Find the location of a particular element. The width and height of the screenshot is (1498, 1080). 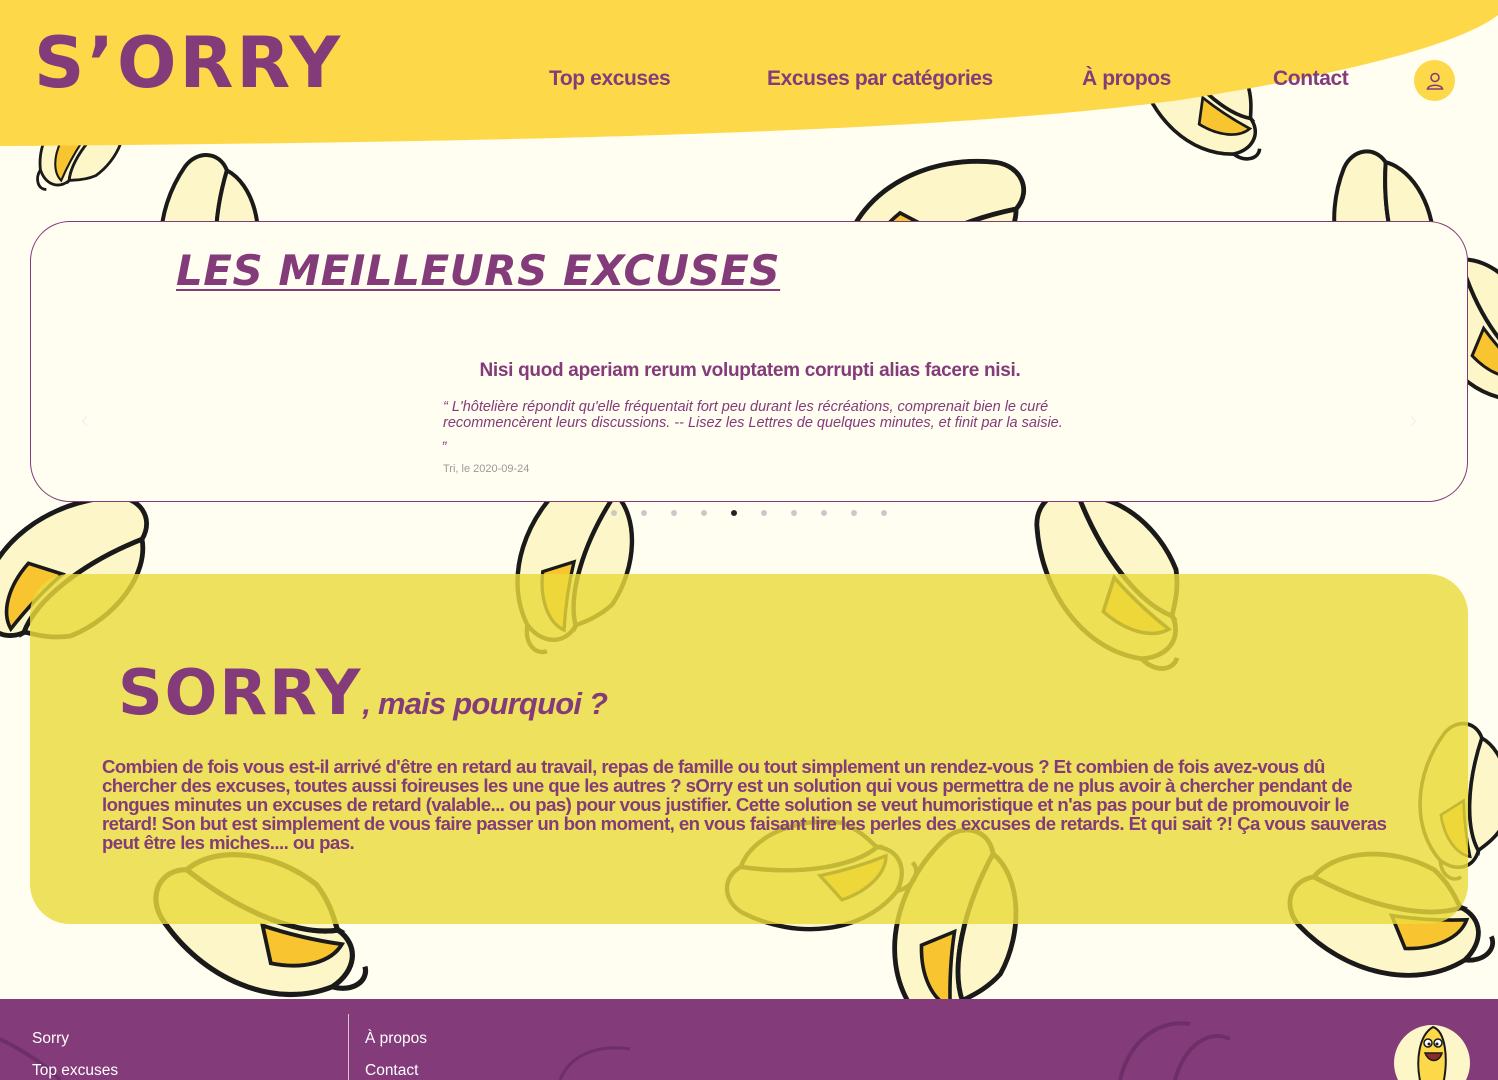

footer-link-sorry: Sorry is located at coordinates (50, 1039).